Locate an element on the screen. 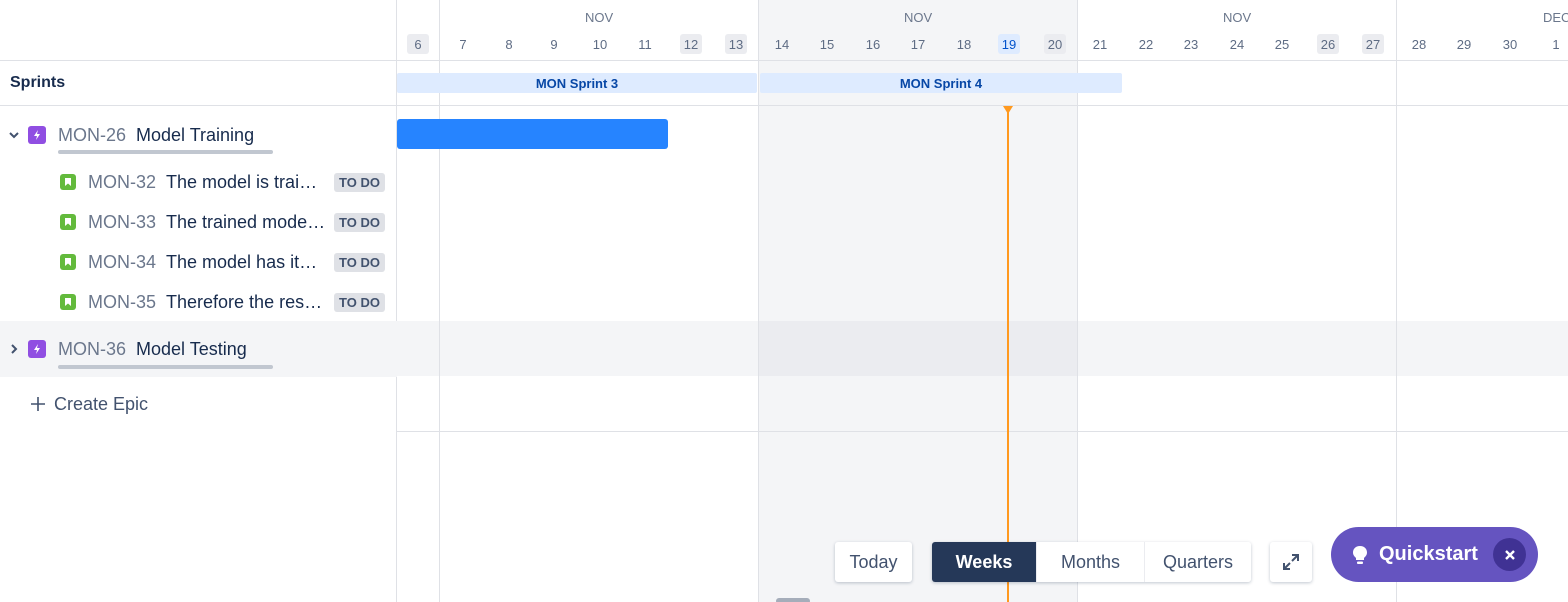 Image resolution: width=1568 pixels, height=602 pixels. epic-row-mon-36: MON-36 Model Testing is located at coordinates (198, 349).